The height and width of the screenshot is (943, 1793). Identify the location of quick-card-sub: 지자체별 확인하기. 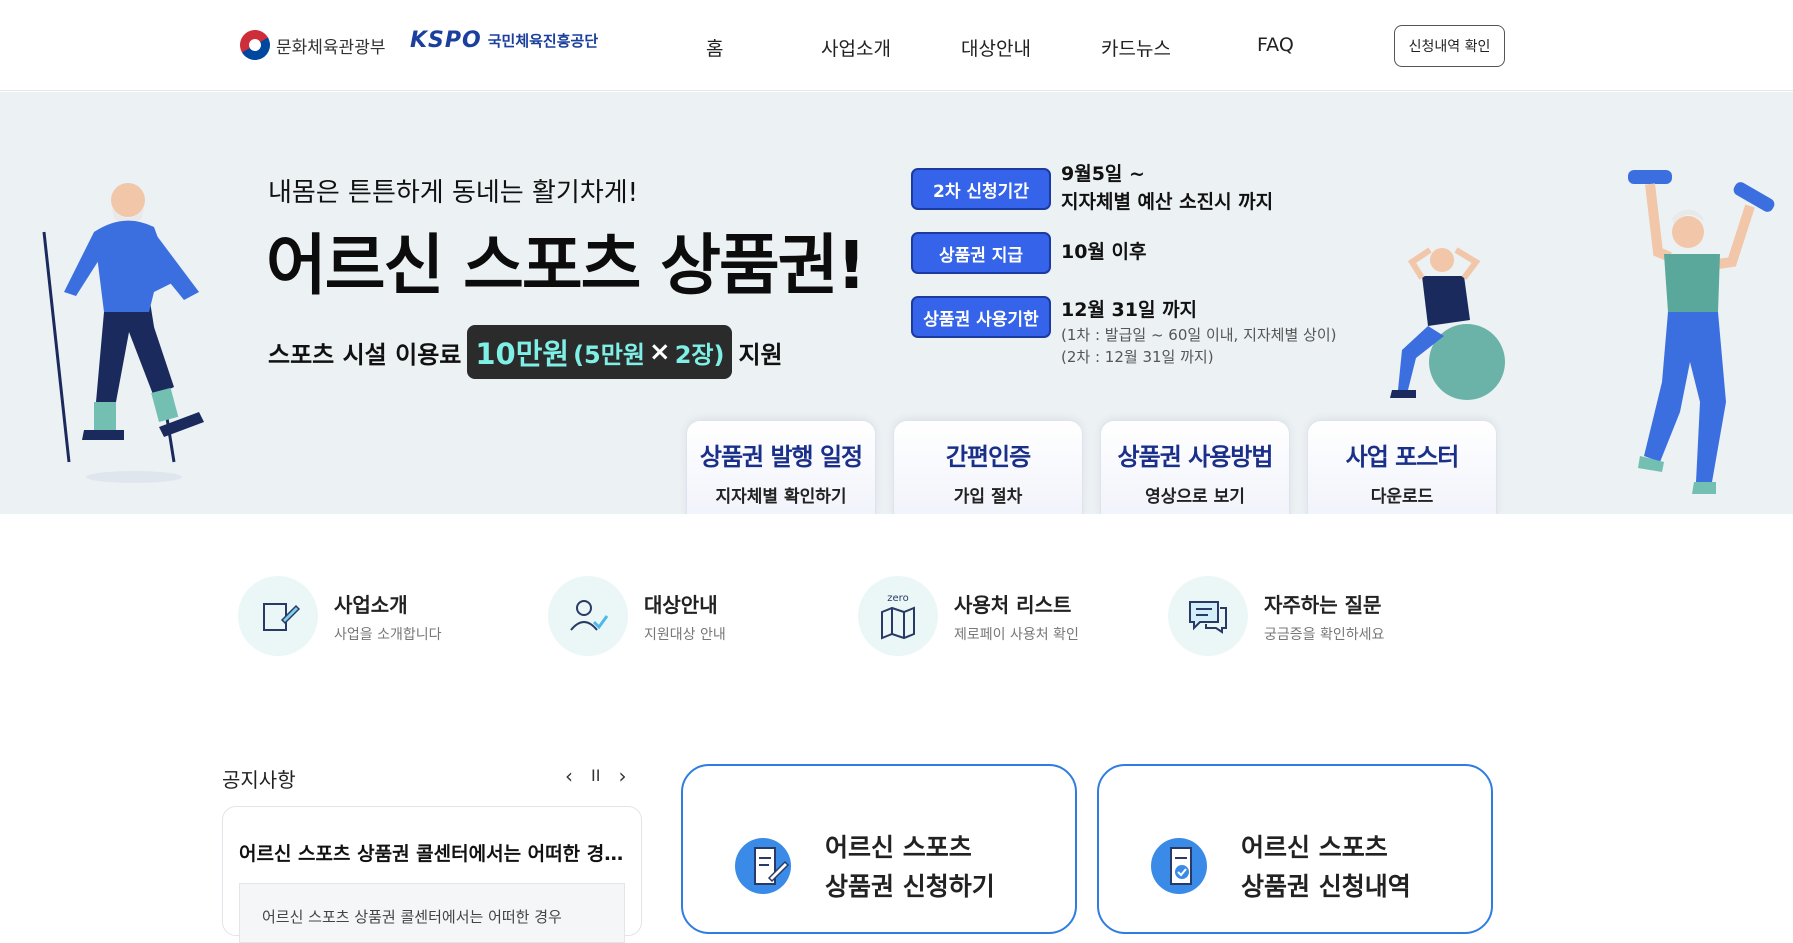
(781, 497).